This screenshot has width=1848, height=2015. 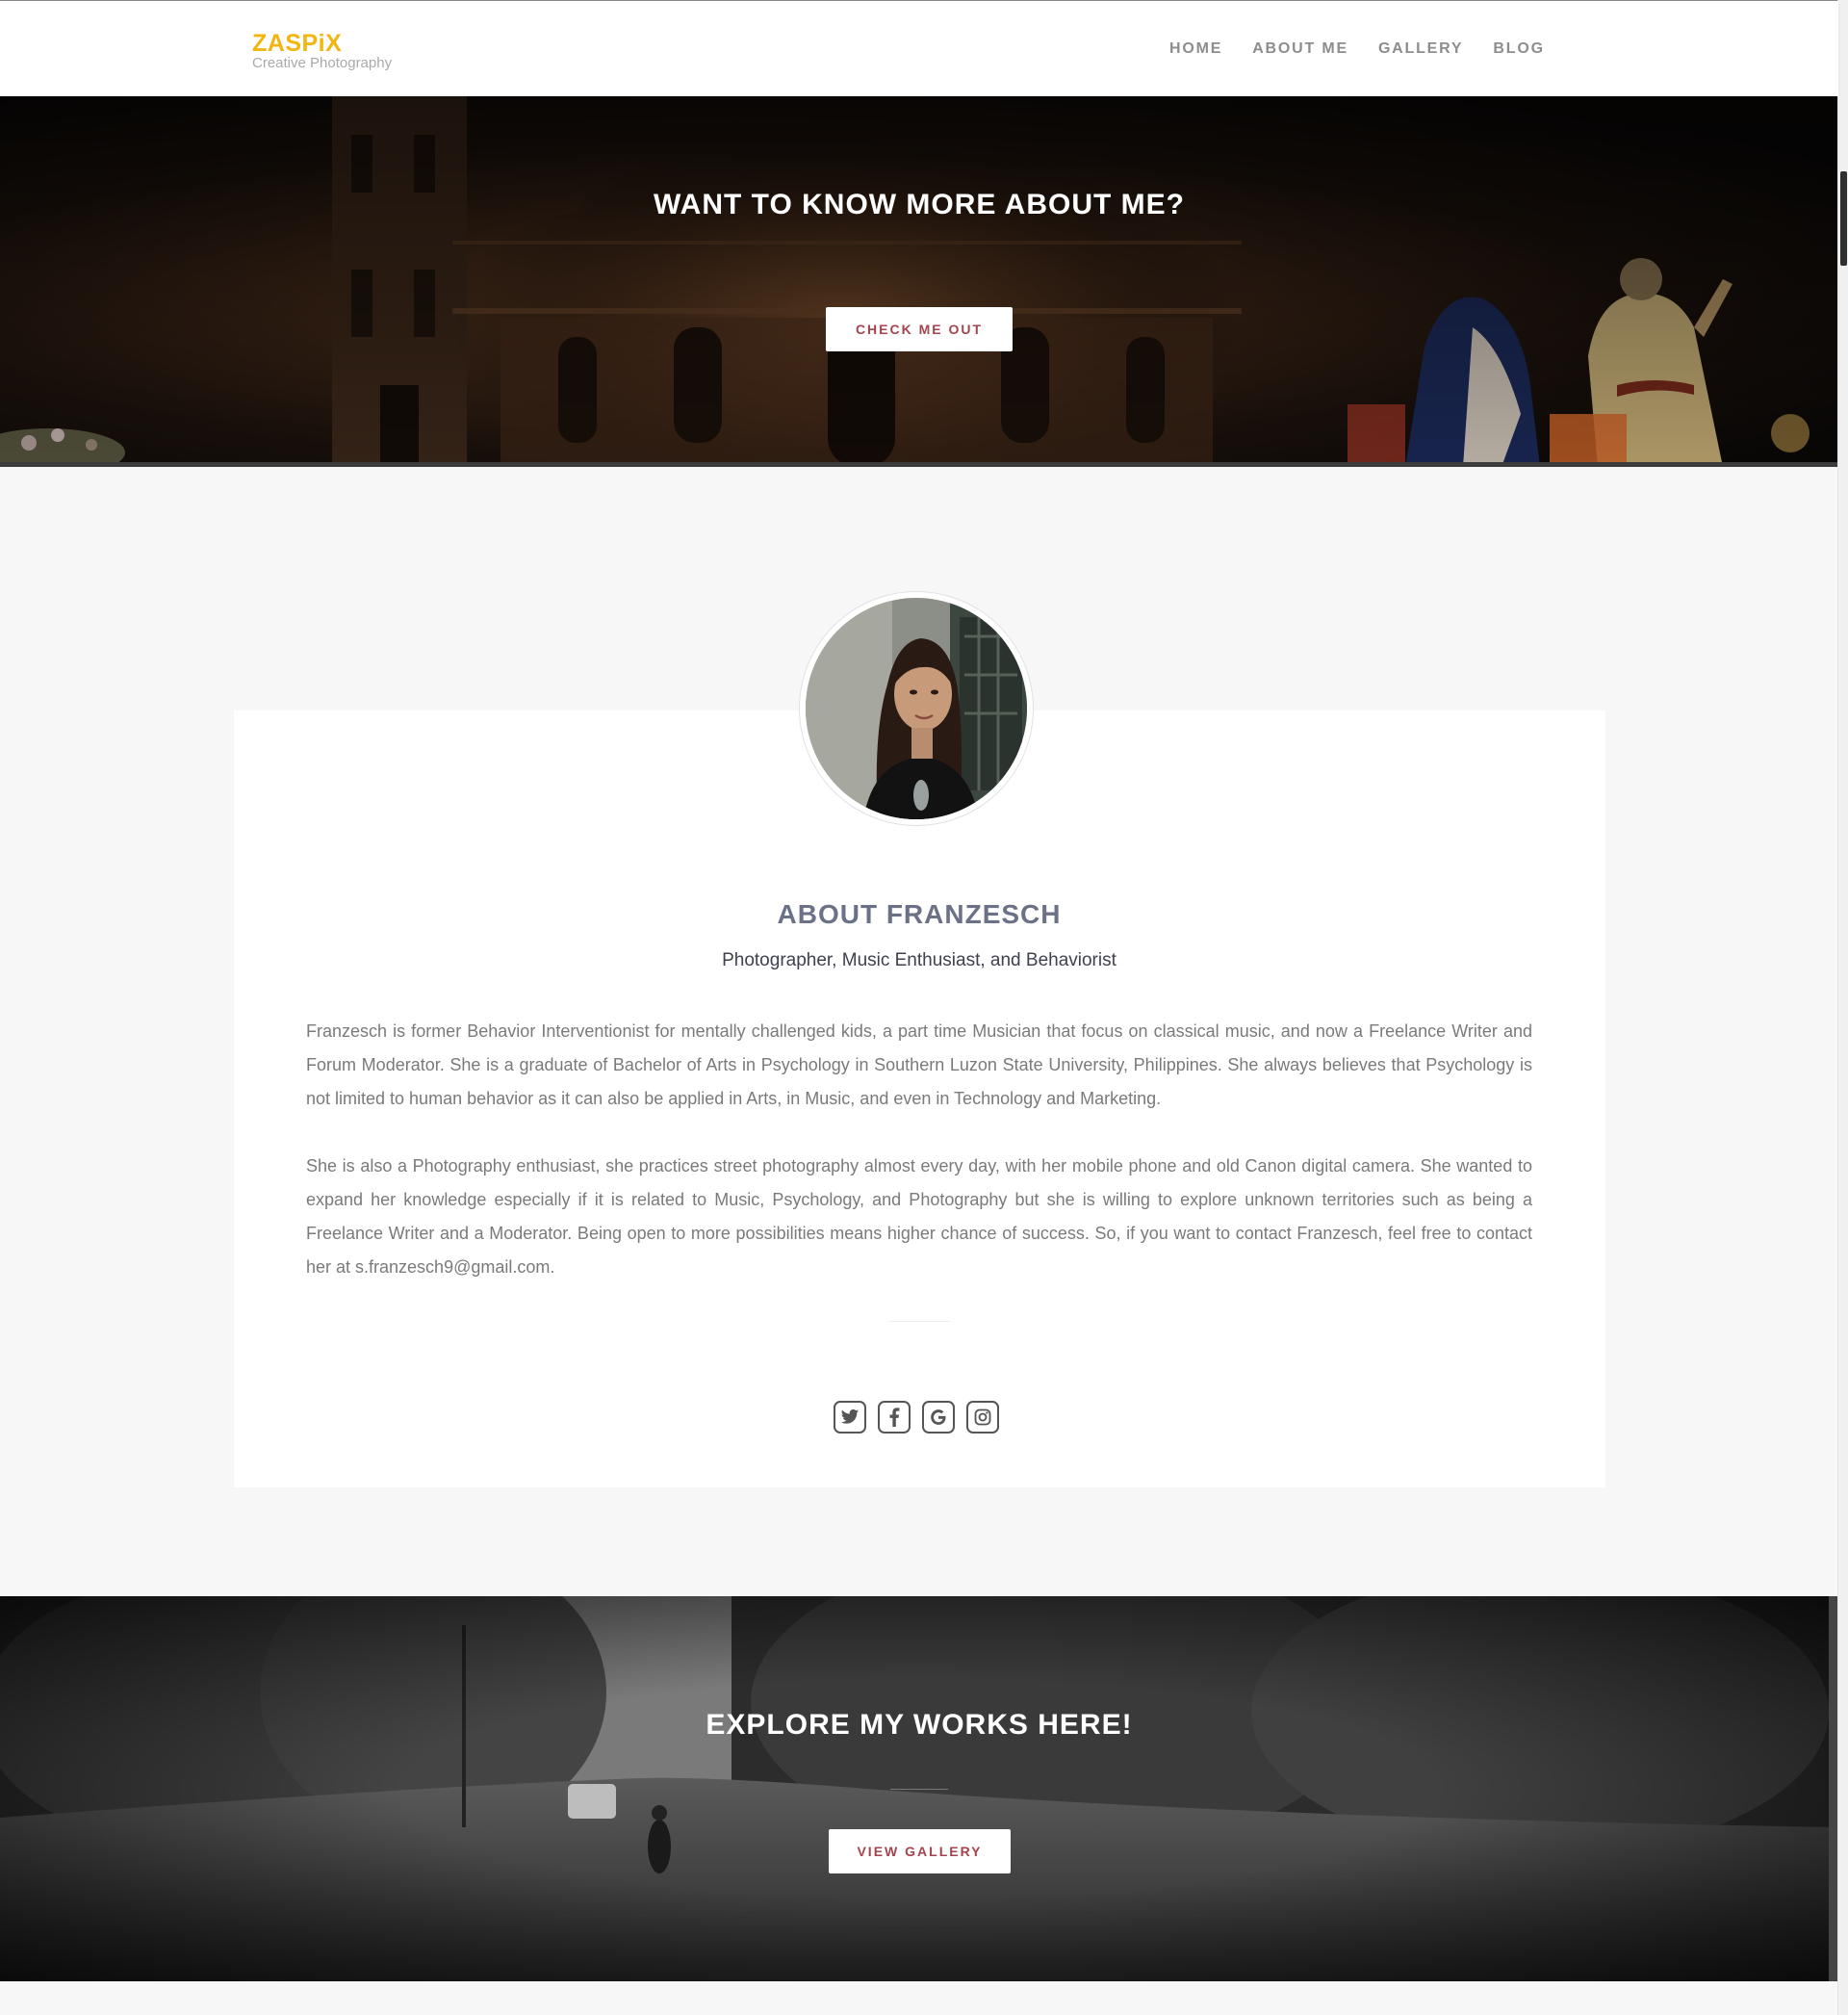 What do you see at coordinates (1372, 49) in the screenshot?
I see `main-nav: HOME ABOUT ME GALLERY BLOG` at bounding box center [1372, 49].